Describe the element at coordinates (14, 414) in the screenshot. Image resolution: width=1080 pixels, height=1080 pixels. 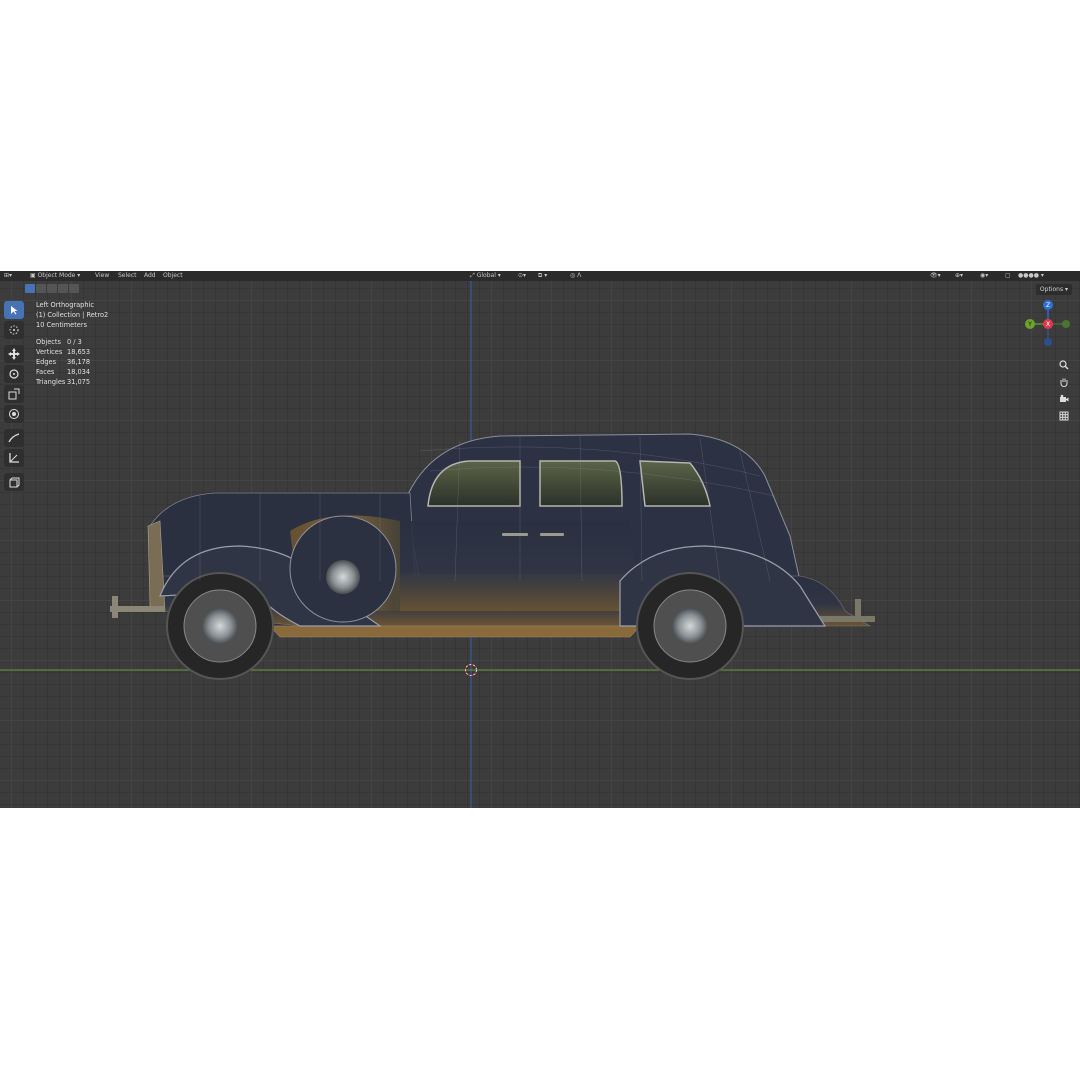
I see `transform-icon` at that location.